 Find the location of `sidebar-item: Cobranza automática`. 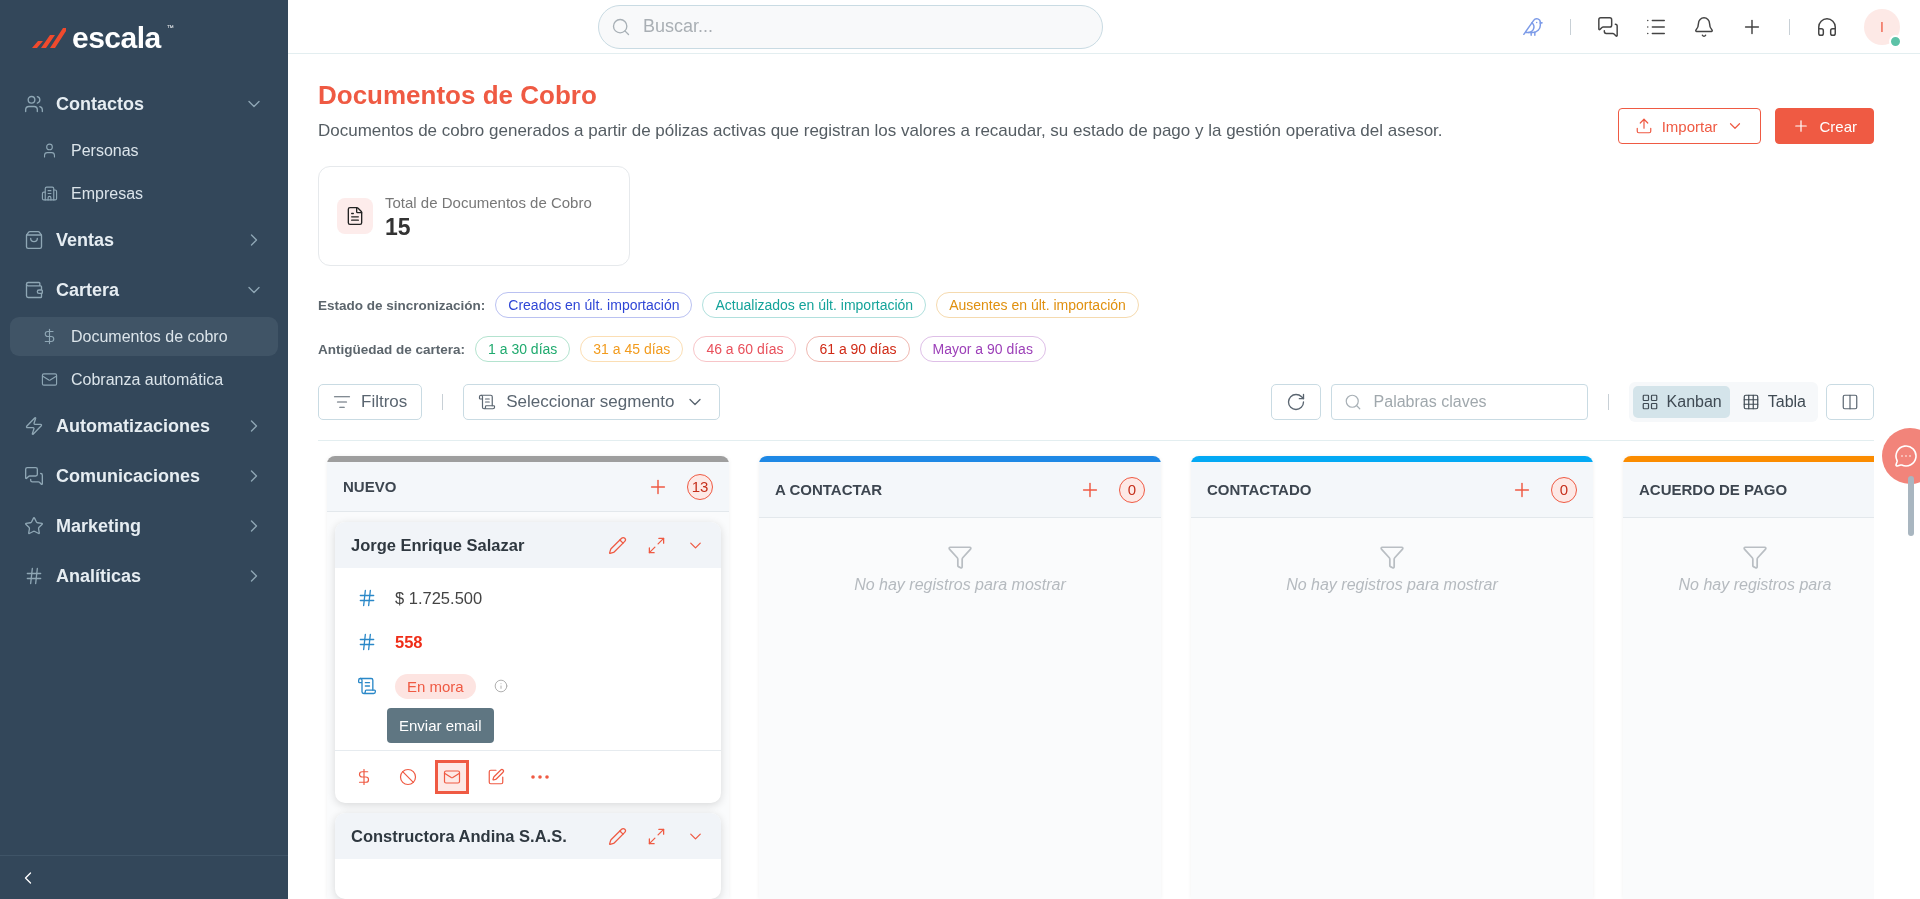

sidebar-item: Cobranza automática is located at coordinates (144, 379).